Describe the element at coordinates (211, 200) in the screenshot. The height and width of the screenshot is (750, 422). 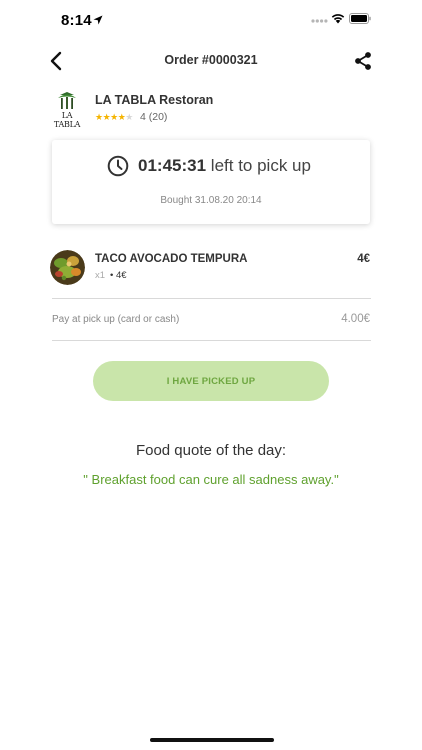
I see `bought-timestamp: Bought 31.08.20 20:14` at that location.